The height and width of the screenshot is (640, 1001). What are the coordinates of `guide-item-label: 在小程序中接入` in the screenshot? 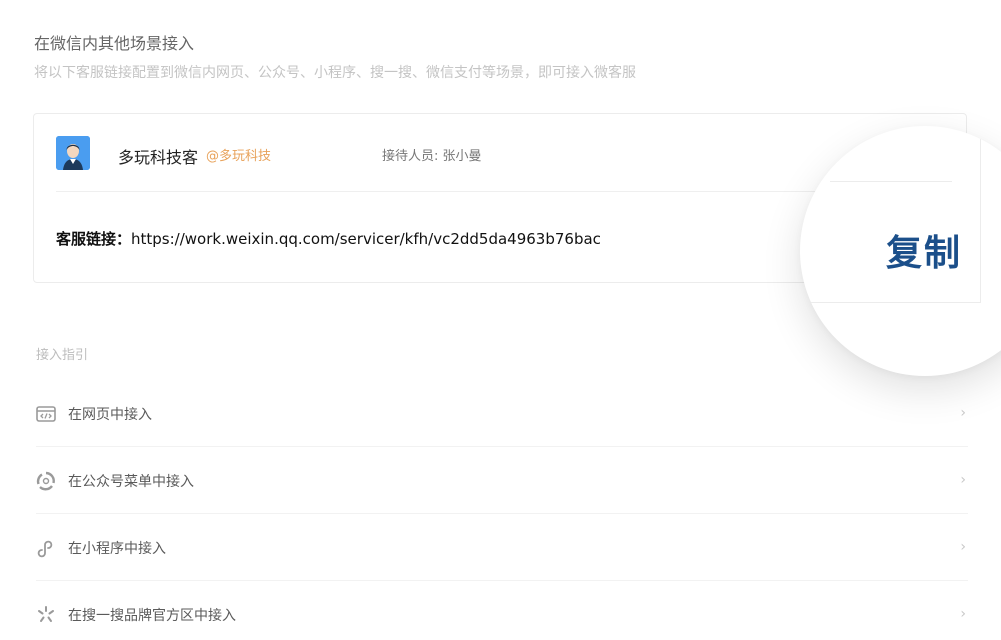 It's located at (117, 549).